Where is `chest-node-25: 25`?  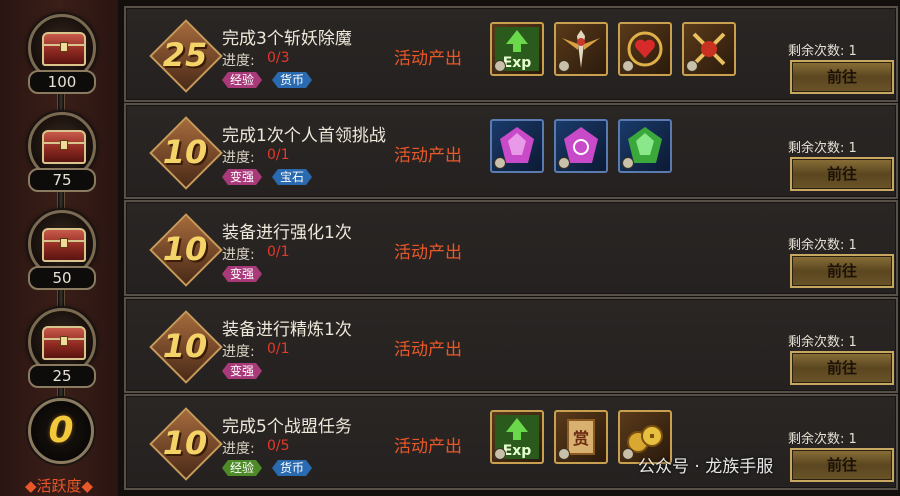 chest-node-25: 25 is located at coordinates (60, 353).